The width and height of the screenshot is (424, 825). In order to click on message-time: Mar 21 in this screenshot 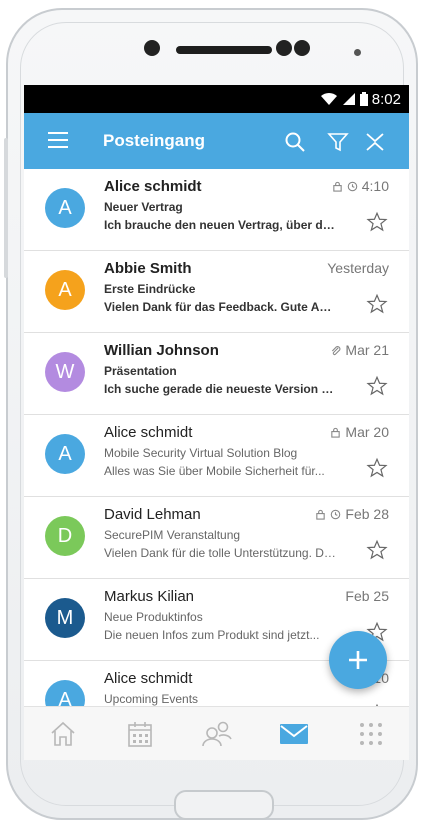, I will do `click(367, 350)`.